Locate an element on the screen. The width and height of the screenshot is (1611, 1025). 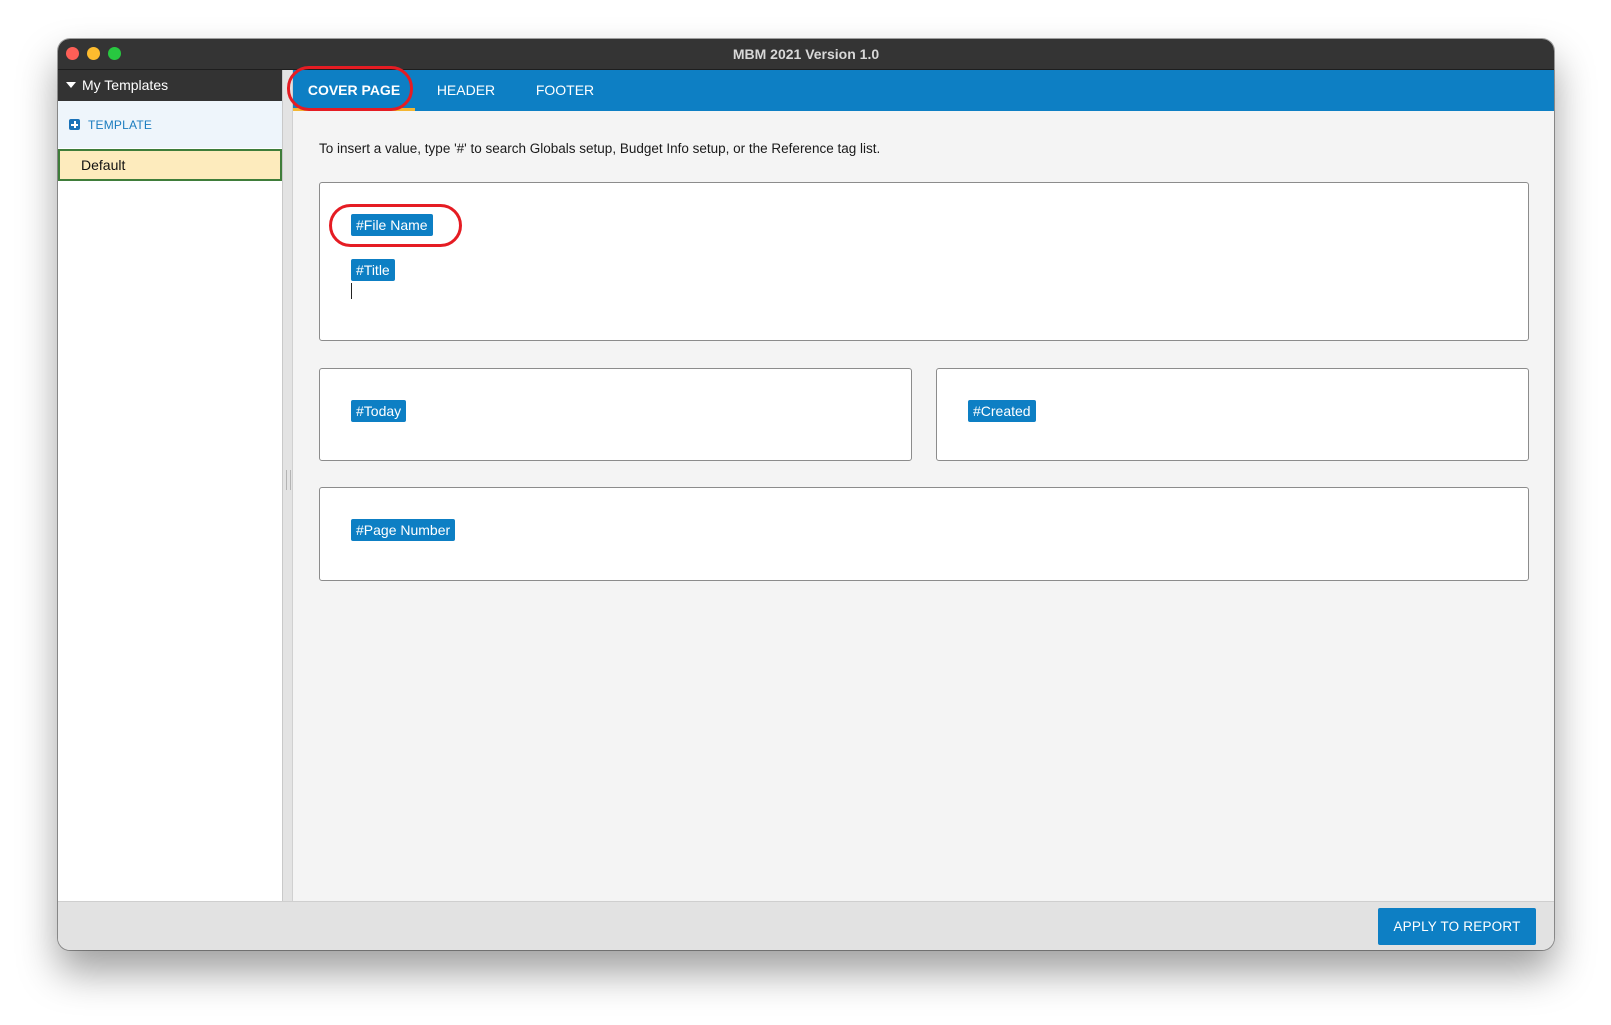
tag-page-number: #Page Number is located at coordinates (403, 530).